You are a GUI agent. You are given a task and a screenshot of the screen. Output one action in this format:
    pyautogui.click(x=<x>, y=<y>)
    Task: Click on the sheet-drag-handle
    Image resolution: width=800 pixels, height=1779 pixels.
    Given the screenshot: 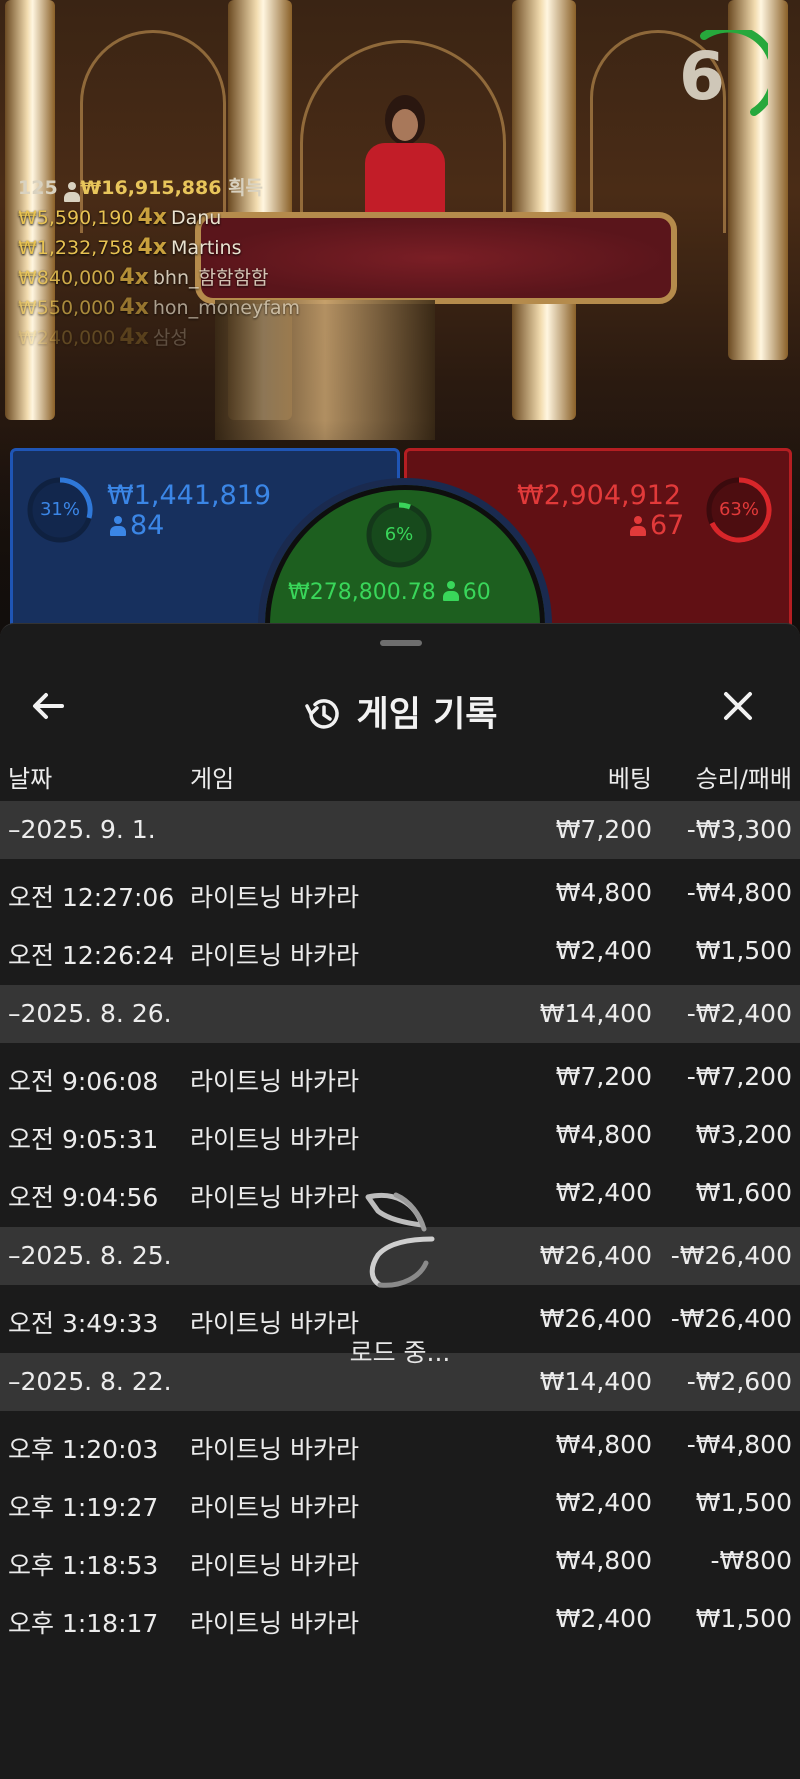 What is the action you would take?
    pyautogui.click(x=401, y=643)
    